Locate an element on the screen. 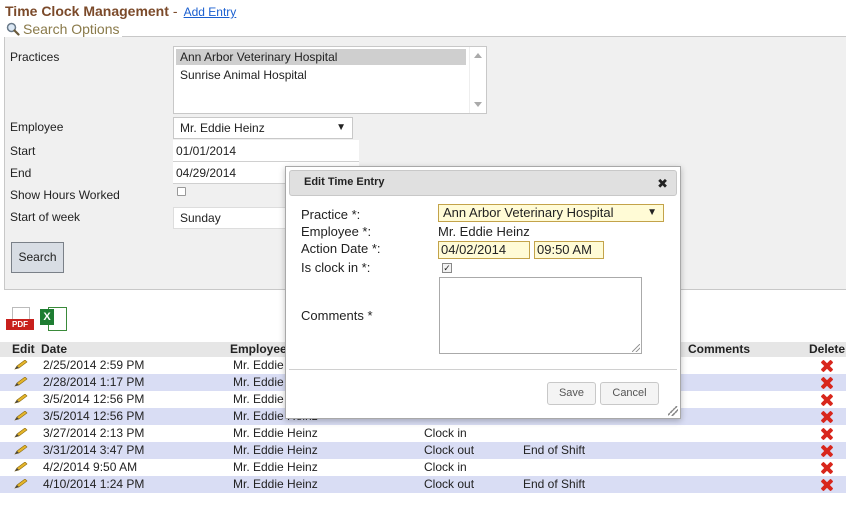 Image resolution: width=846 pixels, height=508 pixels. add-entry-link: Add Entry is located at coordinates (210, 12).